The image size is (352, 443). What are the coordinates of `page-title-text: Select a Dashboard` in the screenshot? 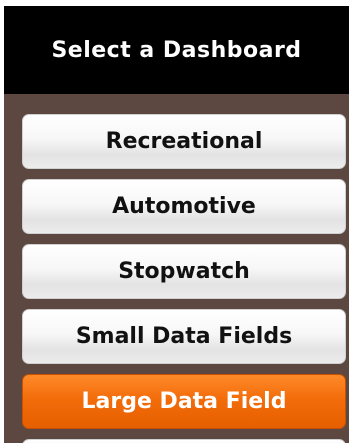 It's located at (176, 50).